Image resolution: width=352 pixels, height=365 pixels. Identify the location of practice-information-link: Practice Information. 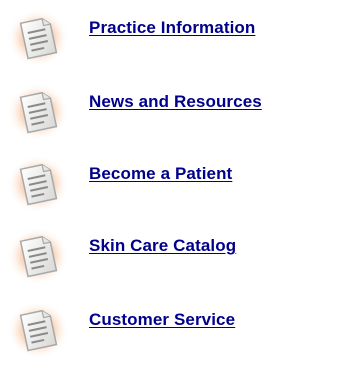
(172, 28).